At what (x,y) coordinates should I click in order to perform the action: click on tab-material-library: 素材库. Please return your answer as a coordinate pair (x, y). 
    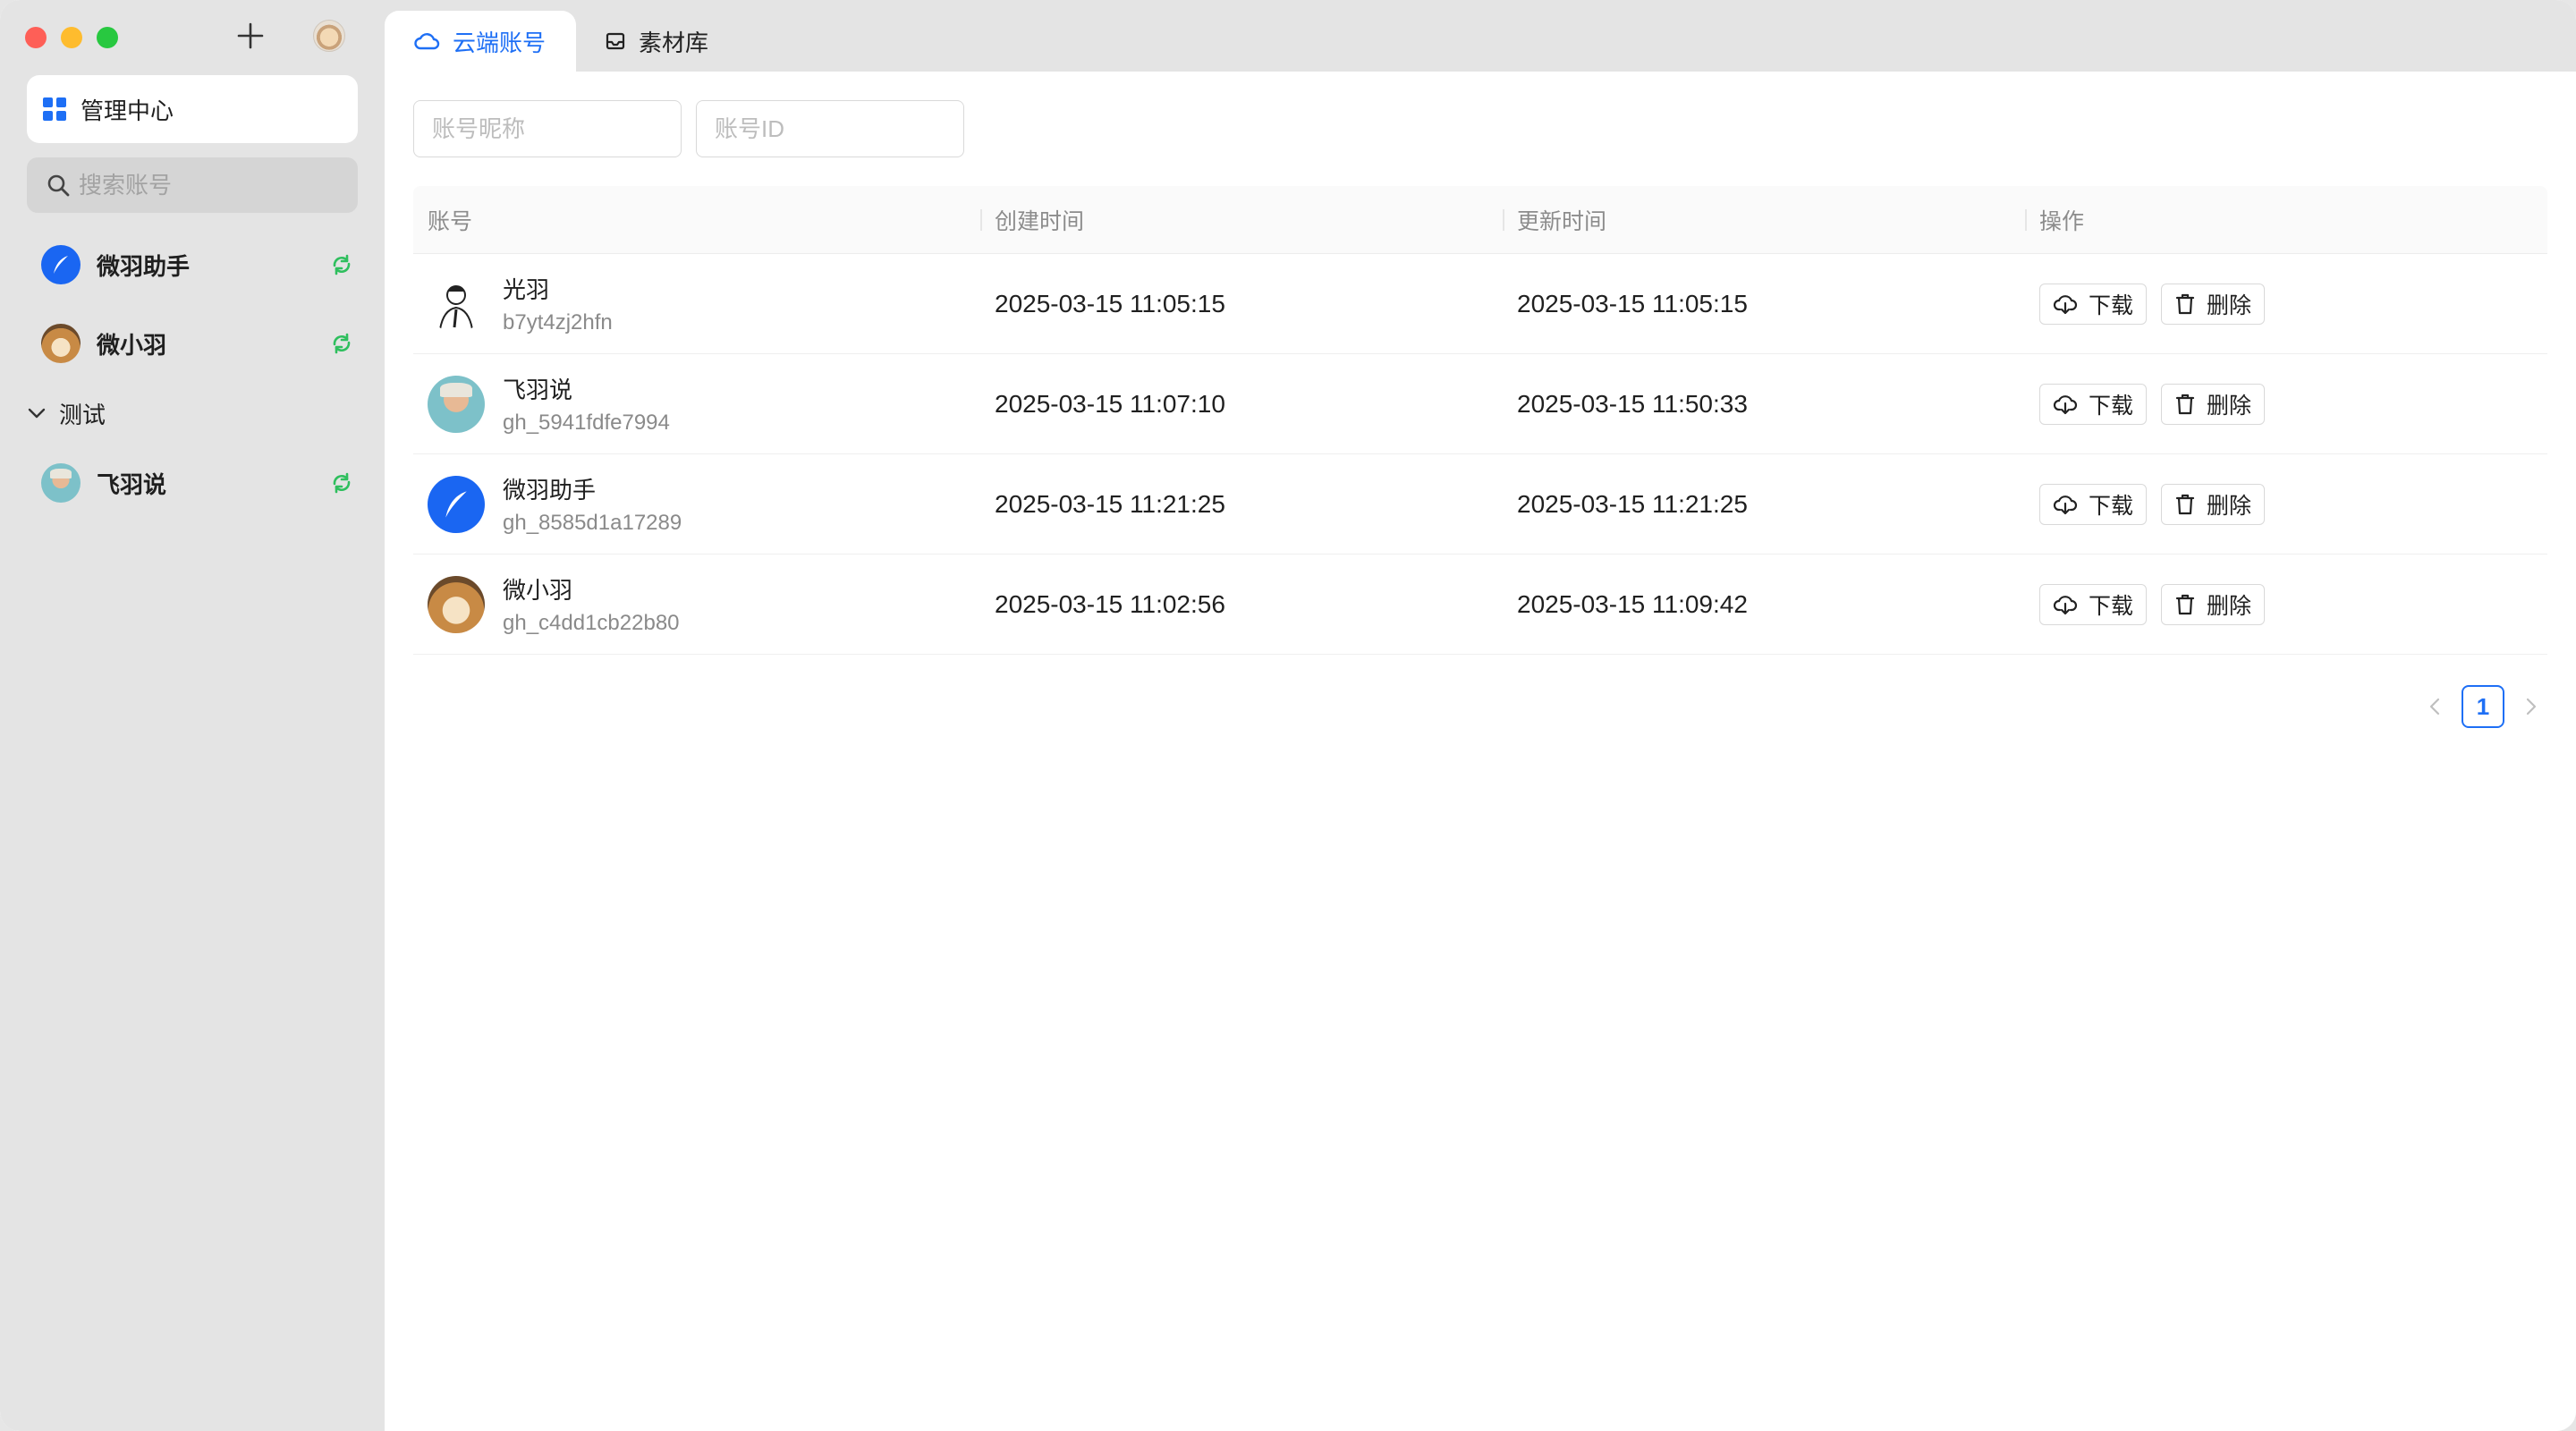
    Looking at the image, I should click on (656, 42).